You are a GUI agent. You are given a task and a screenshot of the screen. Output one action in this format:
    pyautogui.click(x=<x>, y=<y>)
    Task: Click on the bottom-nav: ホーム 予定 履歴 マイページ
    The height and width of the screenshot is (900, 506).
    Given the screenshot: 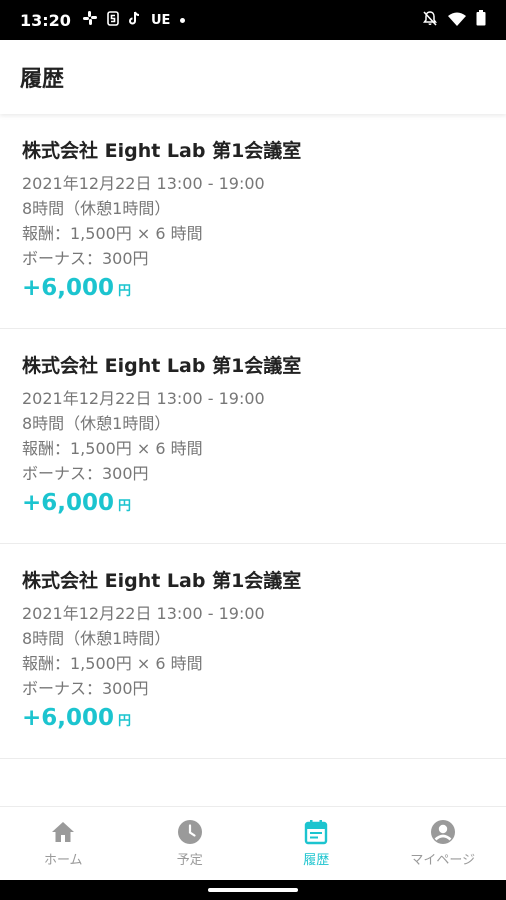 What is the action you would take?
    pyautogui.click(x=253, y=843)
    